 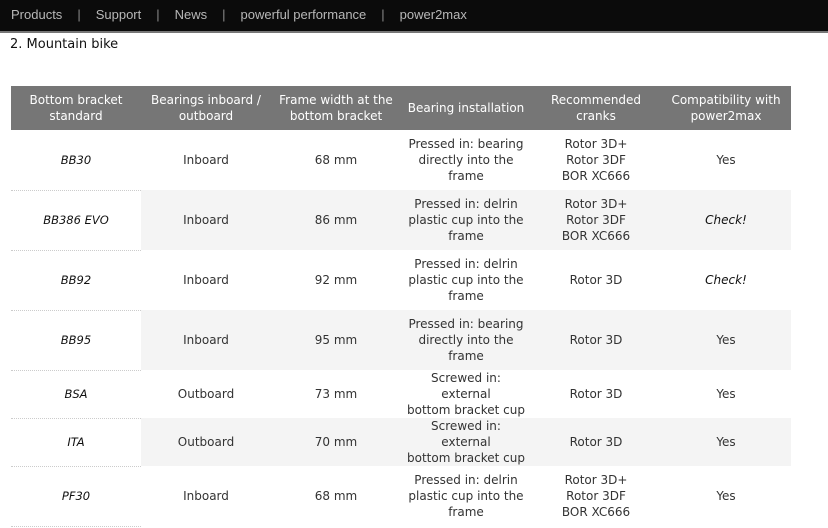 I want to click on cell-standard: BSA, so click(x=76, y=394).